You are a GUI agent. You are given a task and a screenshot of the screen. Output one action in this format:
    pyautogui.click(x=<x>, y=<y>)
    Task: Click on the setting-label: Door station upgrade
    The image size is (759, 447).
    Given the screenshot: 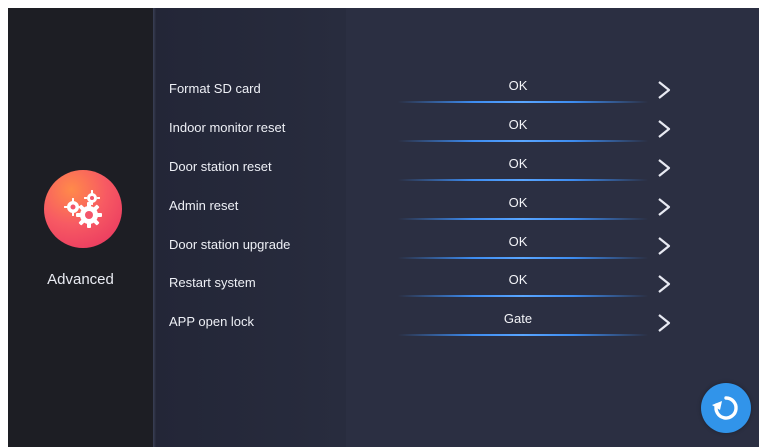 What is the action you would take?
    pyautogui.click(x=230, y=244)
    